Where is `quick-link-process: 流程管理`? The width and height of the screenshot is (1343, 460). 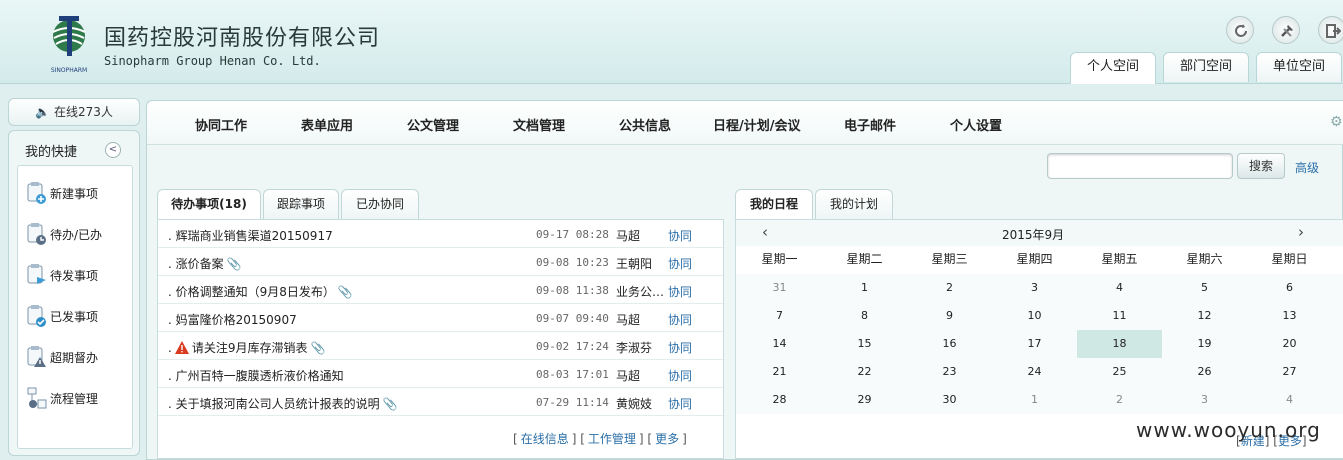 quick-link-process: 流程管理 is located at coordinates (62, 398).